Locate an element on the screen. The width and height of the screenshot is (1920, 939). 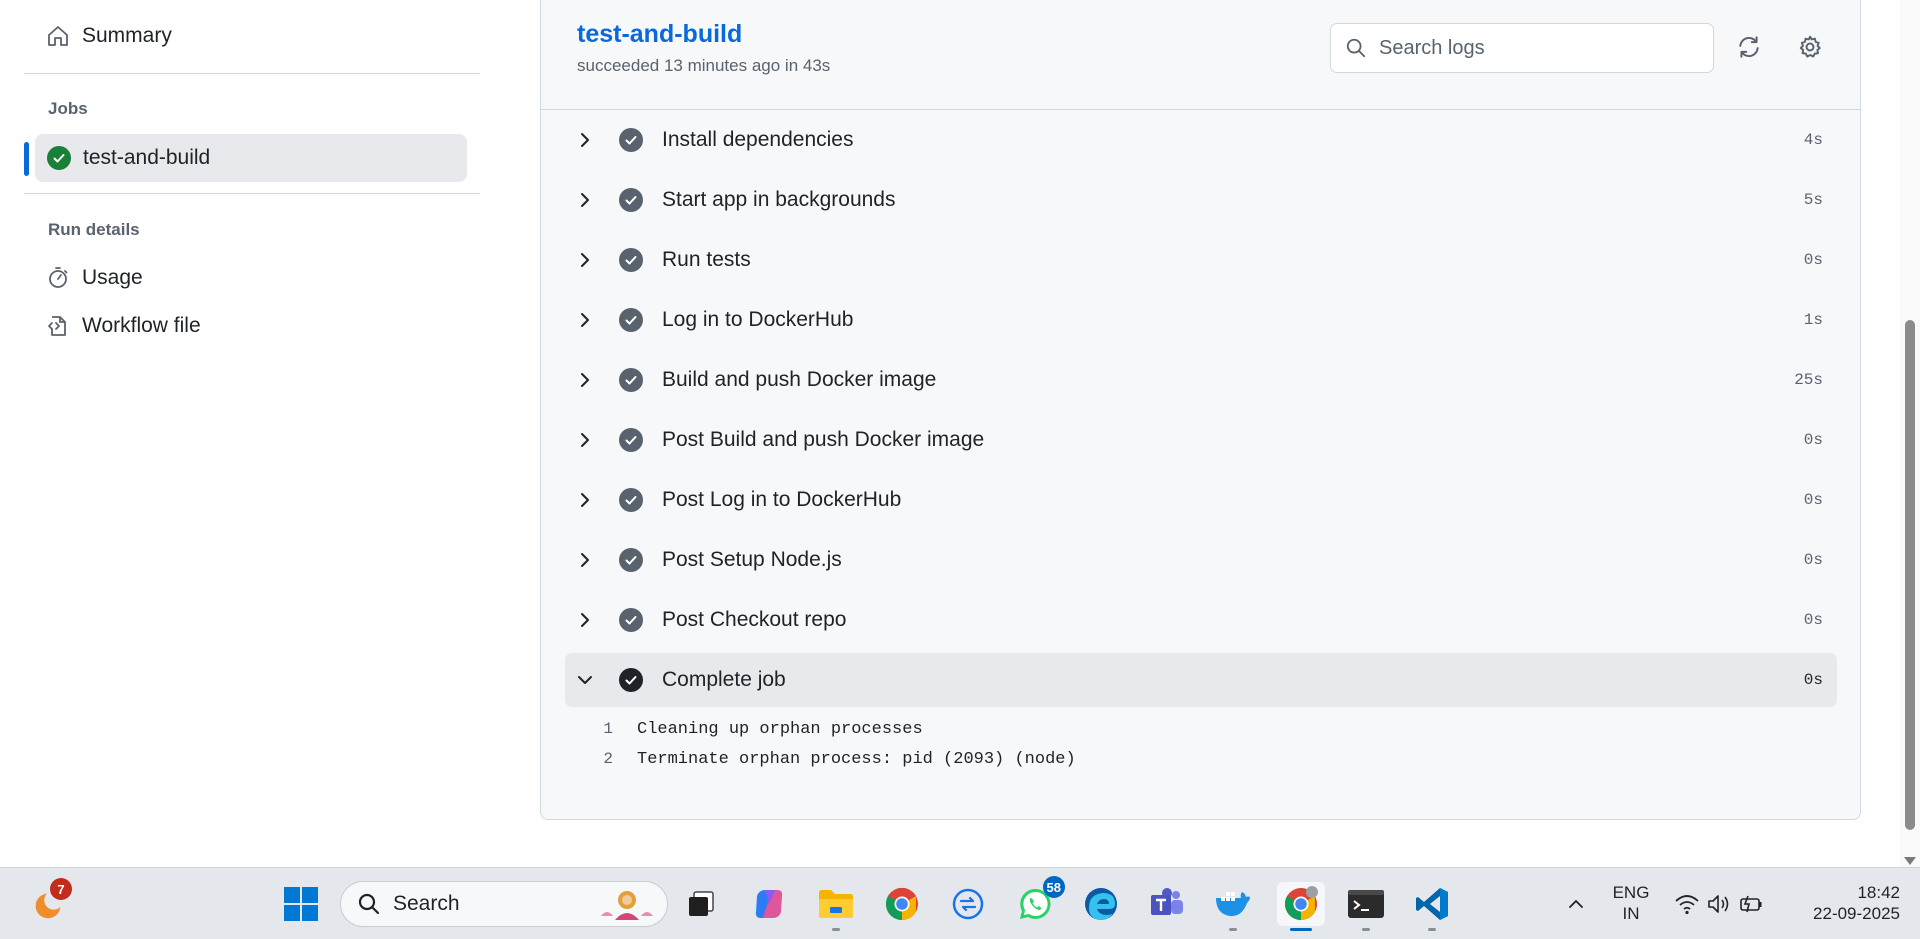
page-scrollbar is located at coordinates (1910, 433).